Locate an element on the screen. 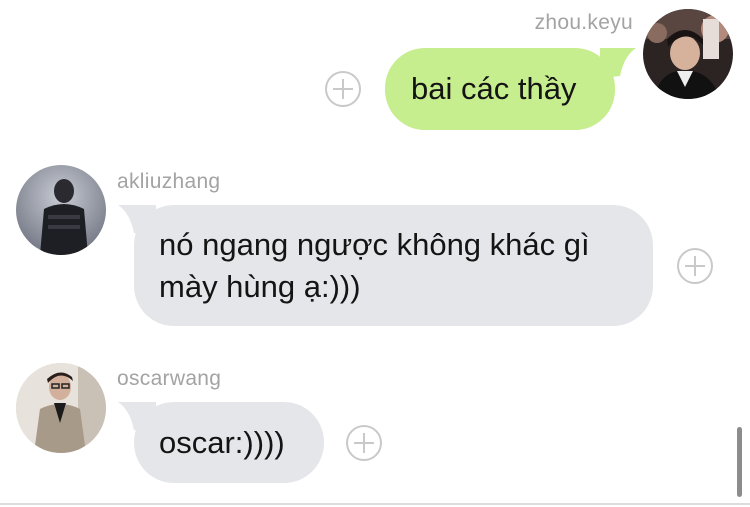 The image size is (750, 507). divider is located at coordinates (375, 504).